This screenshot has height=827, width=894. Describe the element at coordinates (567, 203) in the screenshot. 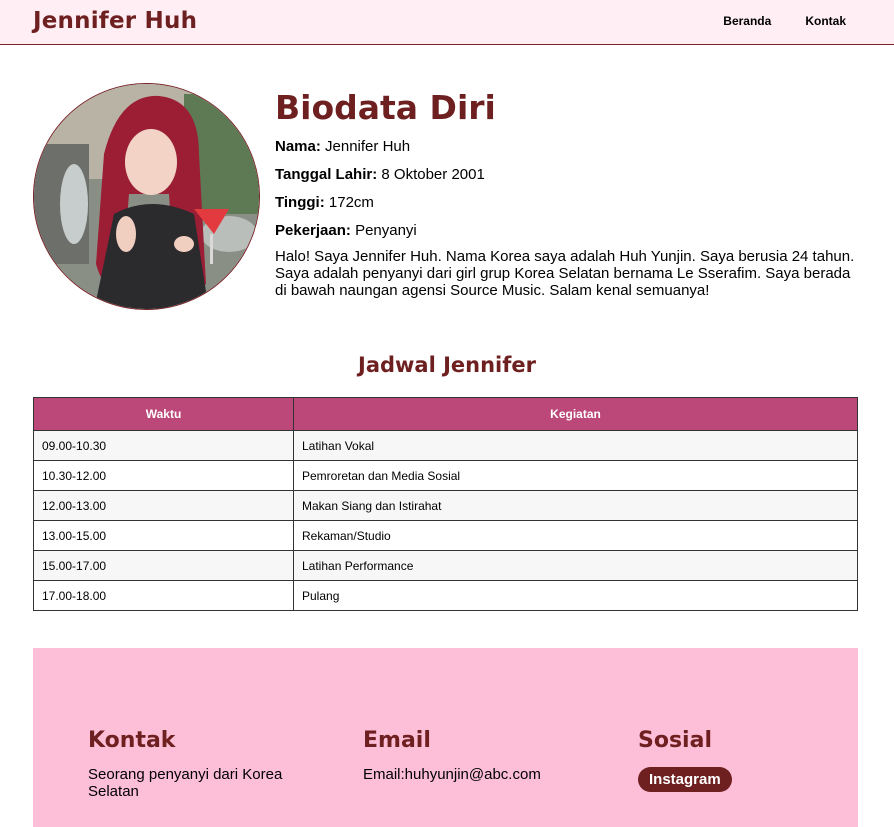

I see `bio-field-tinggi: Tinggi: 172cm` at that location.